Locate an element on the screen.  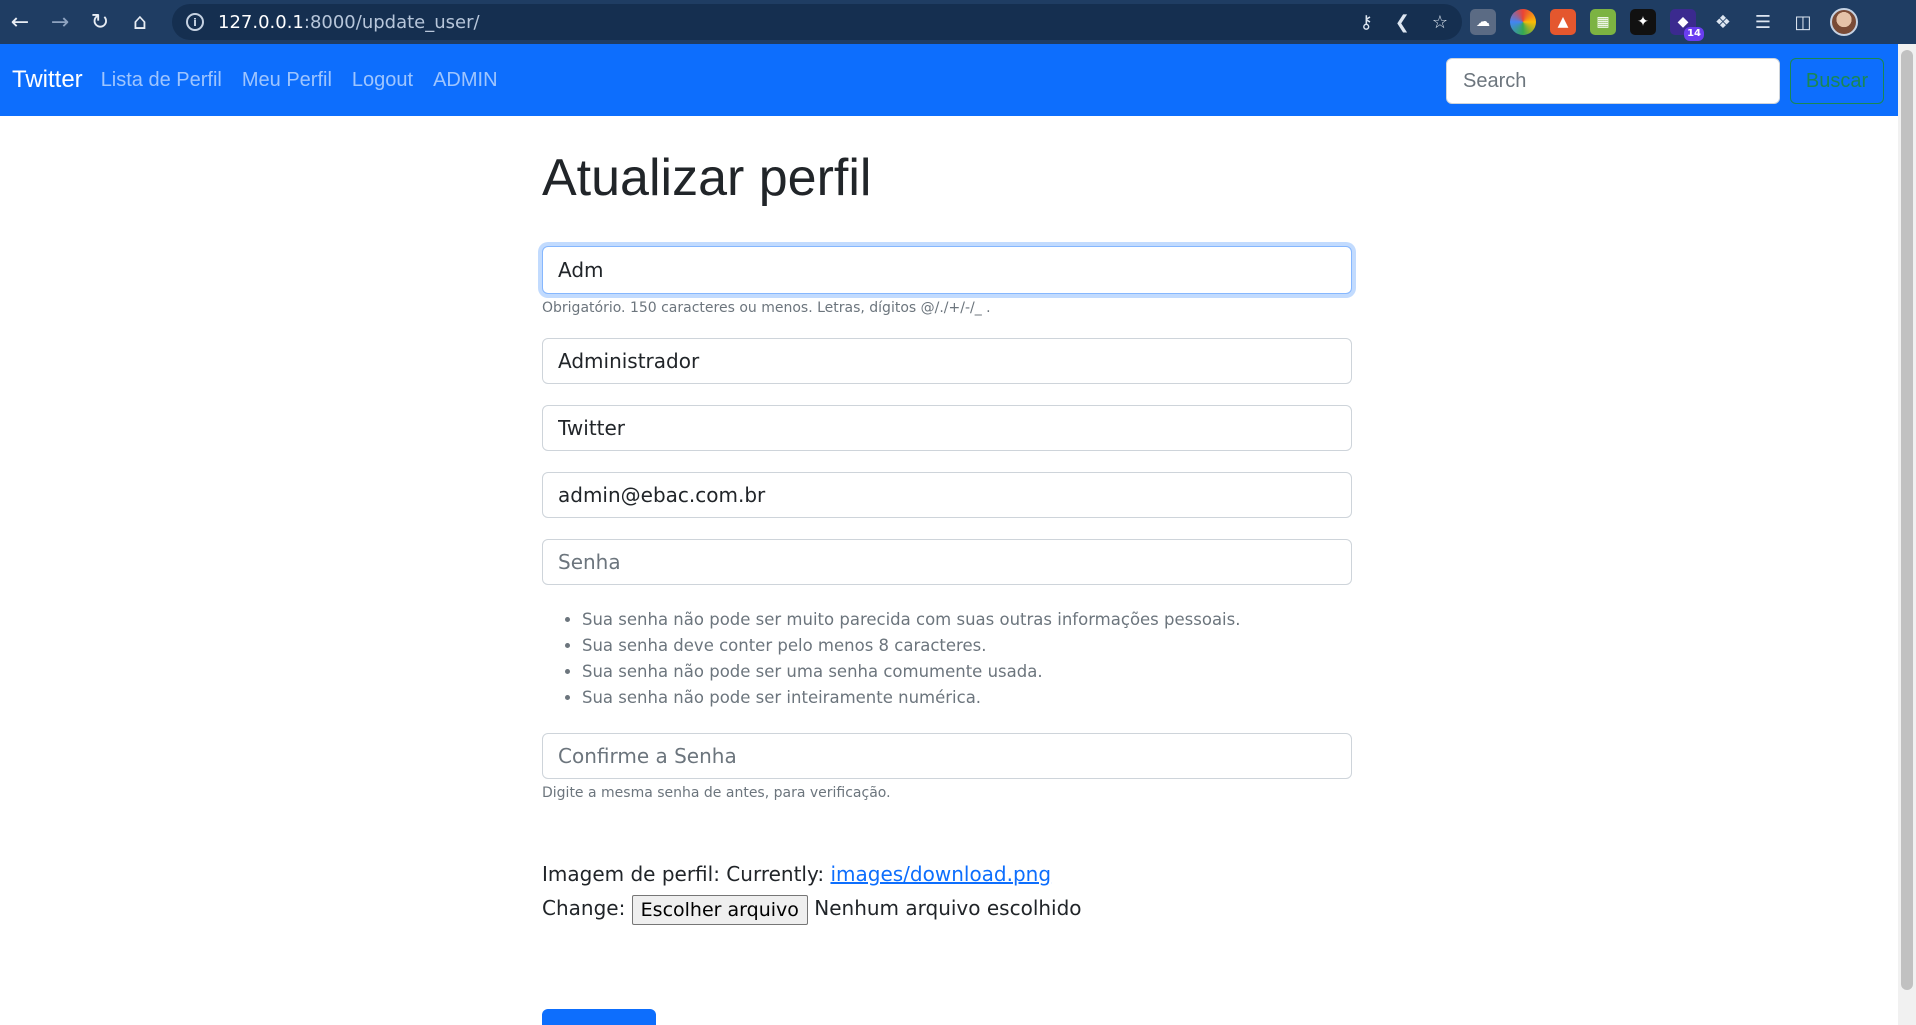
sheets-extension-icon: ▦ is located at coordinates (1603, 22).